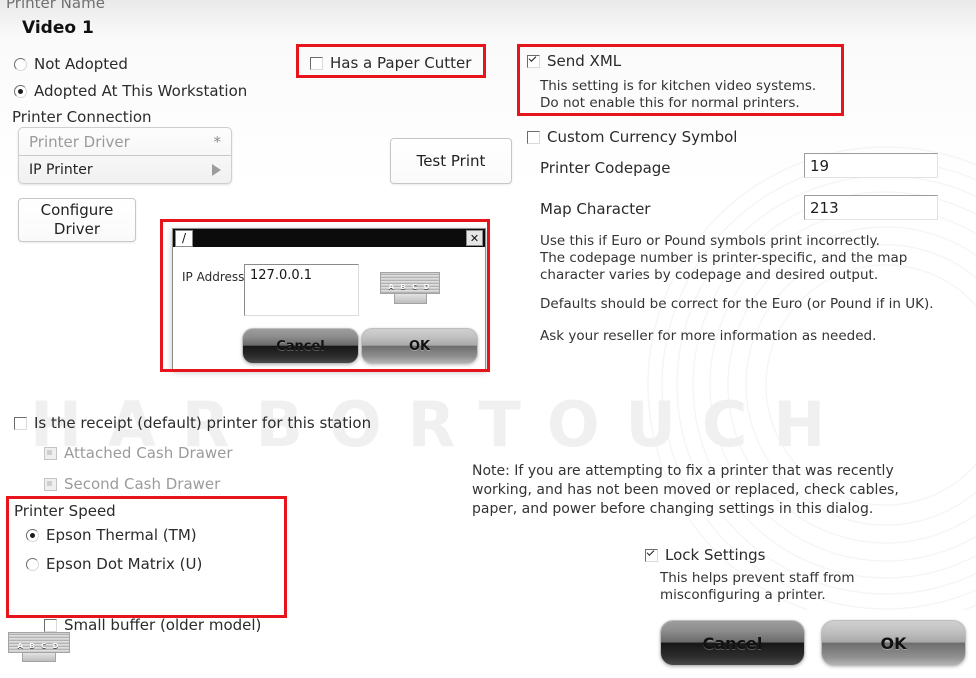  What do you see at coordinates (217, 141) in the screenshot?
I see `asterisk-icon: *` at bounding box center [217, 141].